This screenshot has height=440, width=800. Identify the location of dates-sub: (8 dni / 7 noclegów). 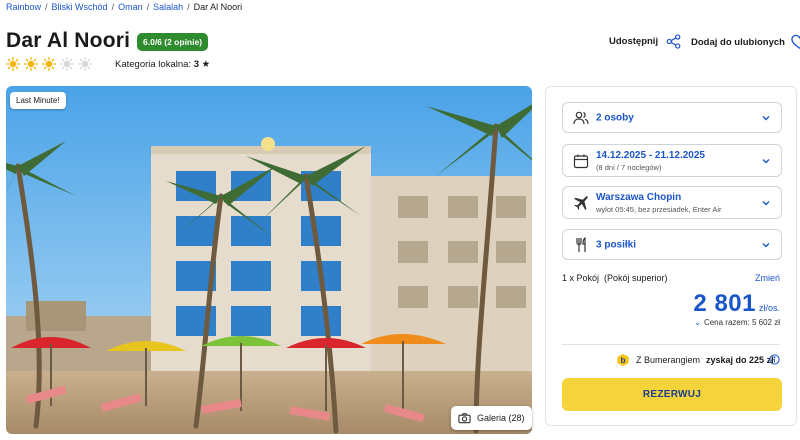
(629, 167).